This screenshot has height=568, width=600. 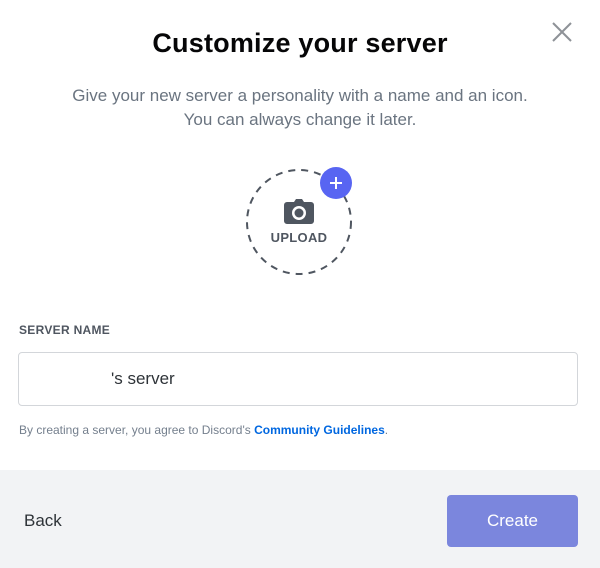 I want to click on modal-title: Customize your server, so click(x=300, y=43).